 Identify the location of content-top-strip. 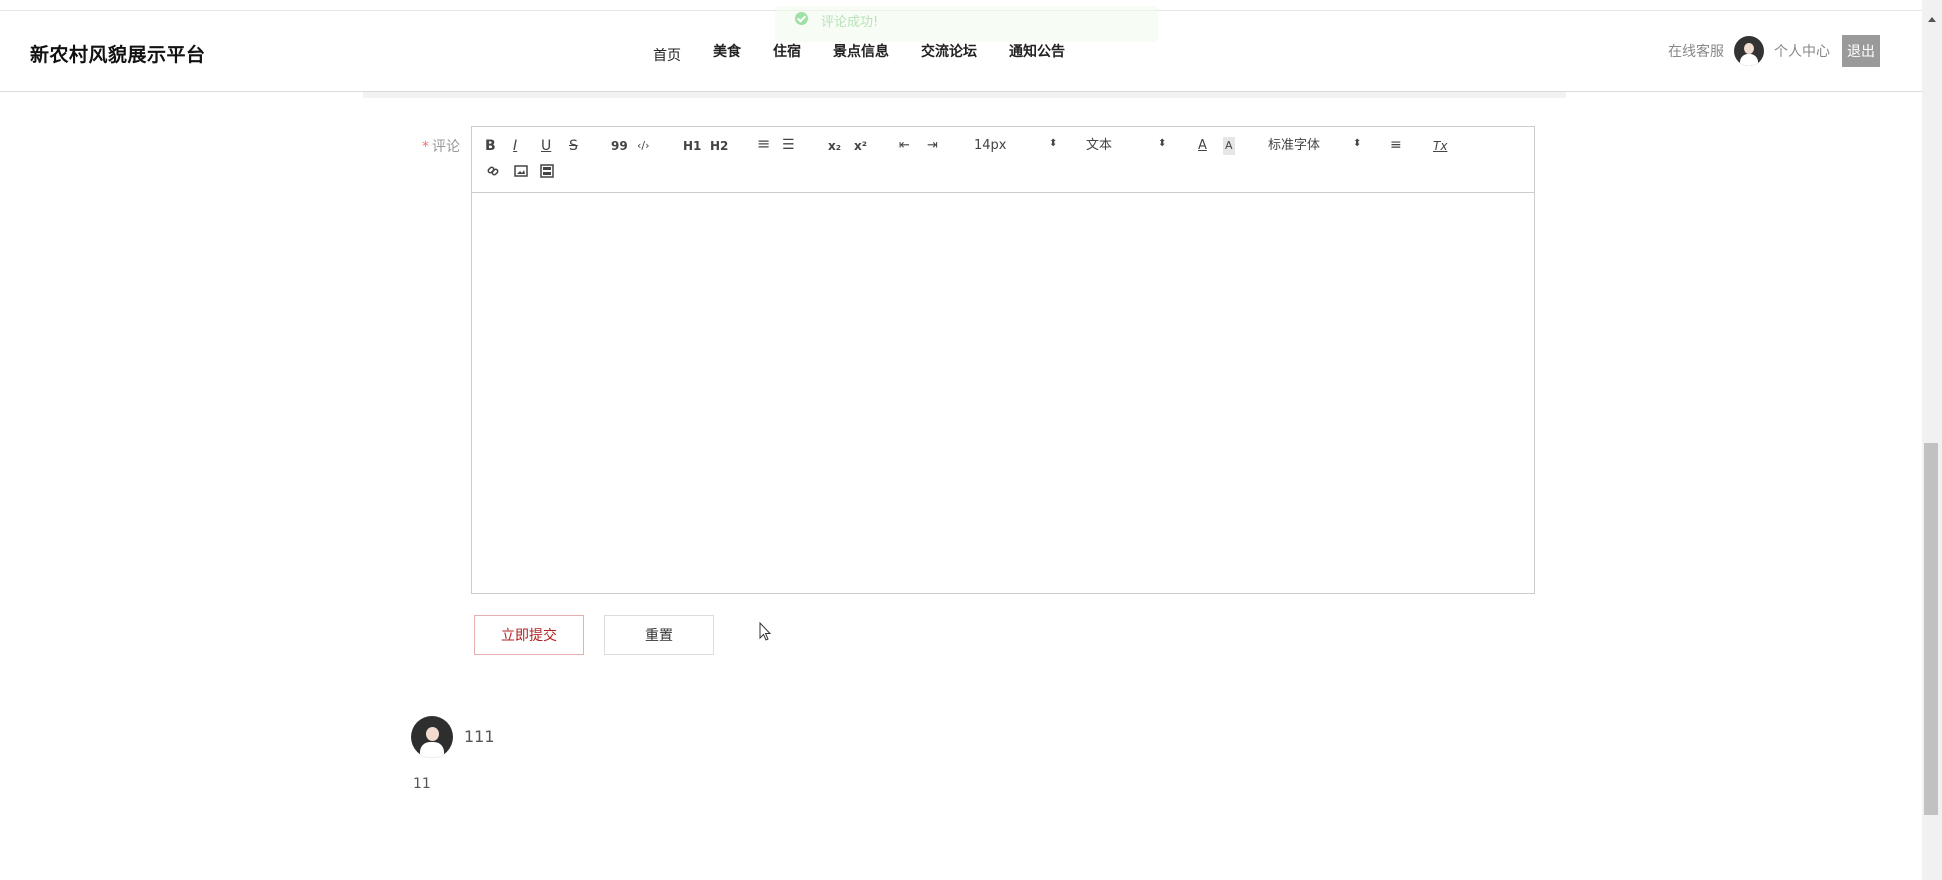
(964, 95).